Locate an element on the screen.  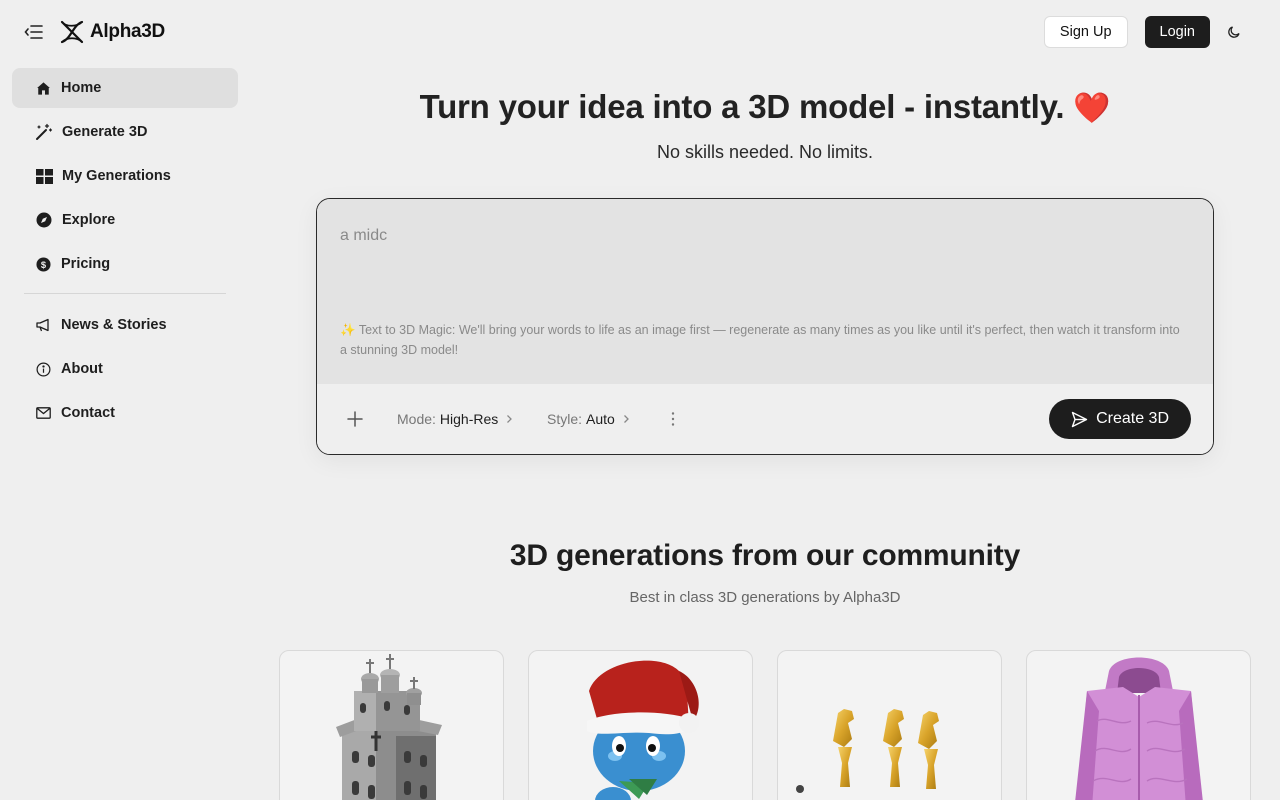
cat-santa-hat-model-image is located at coordinates (643, 730).